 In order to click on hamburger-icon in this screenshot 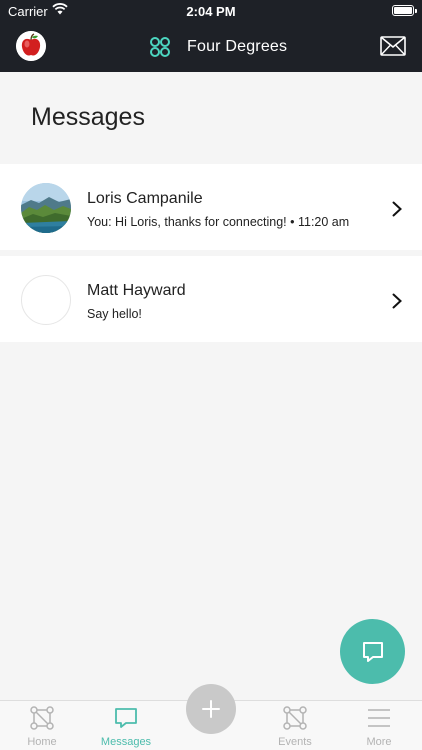, I will do `click(379, 718)`.